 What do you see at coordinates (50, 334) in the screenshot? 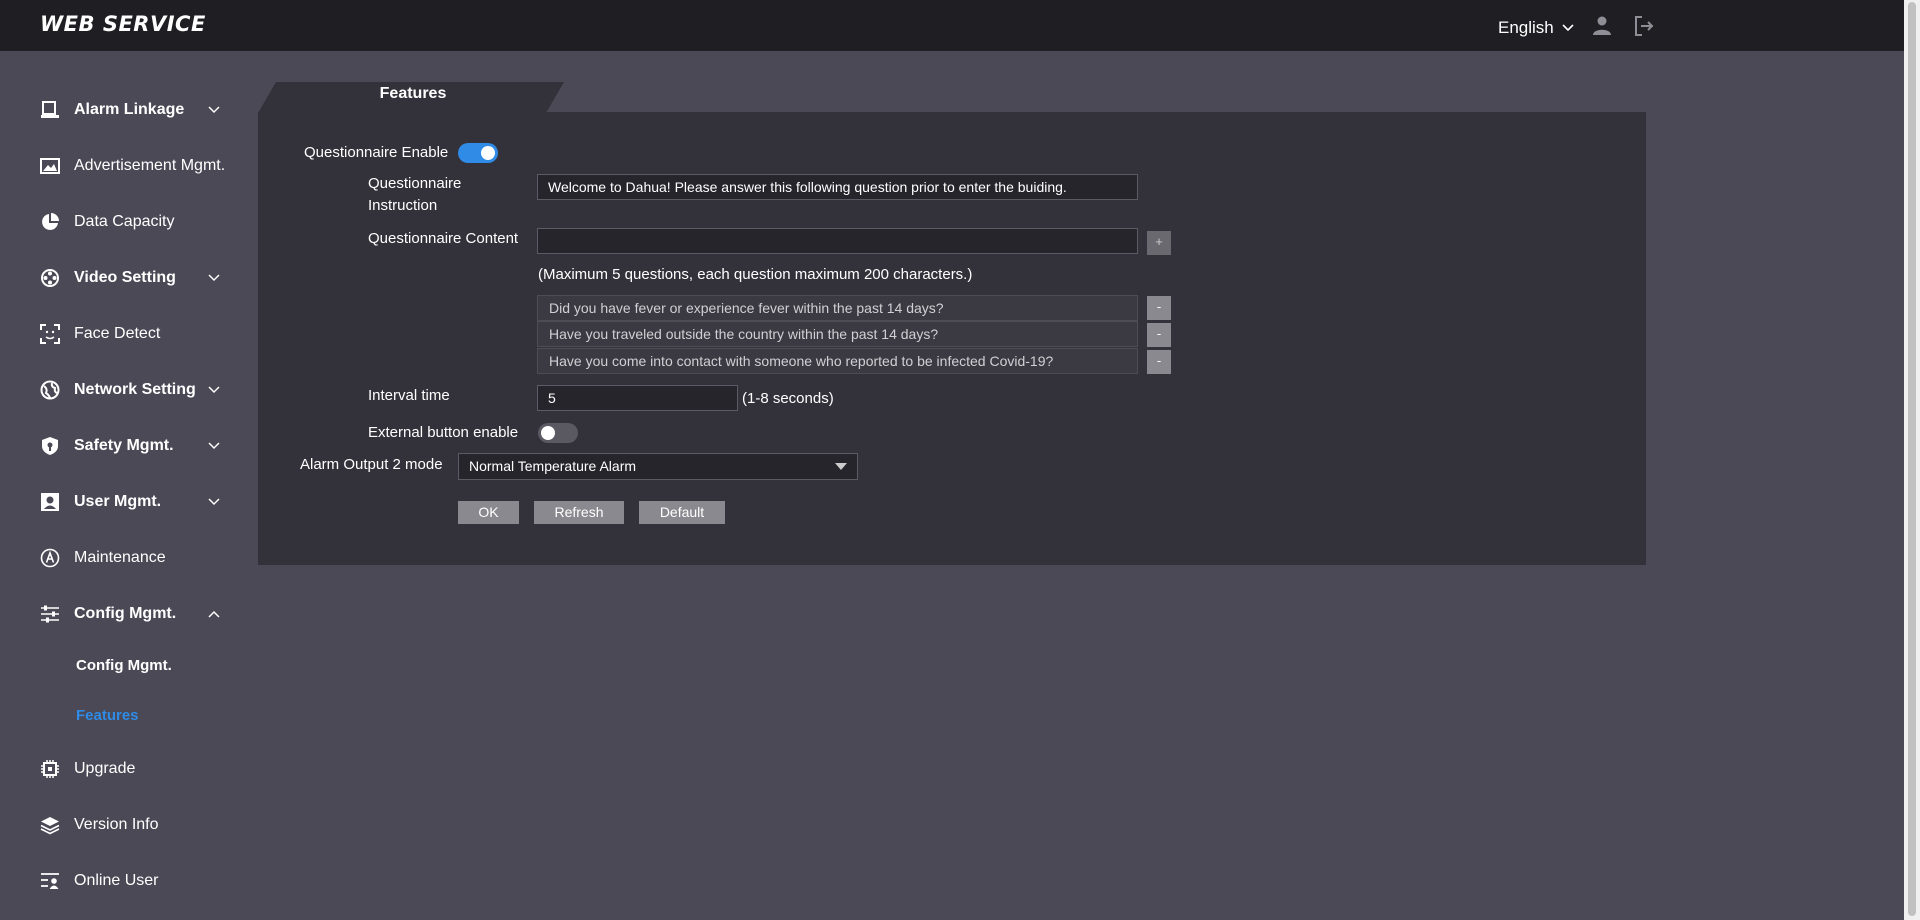
I see `face-detect-icon` at bounding box center [50, 334].